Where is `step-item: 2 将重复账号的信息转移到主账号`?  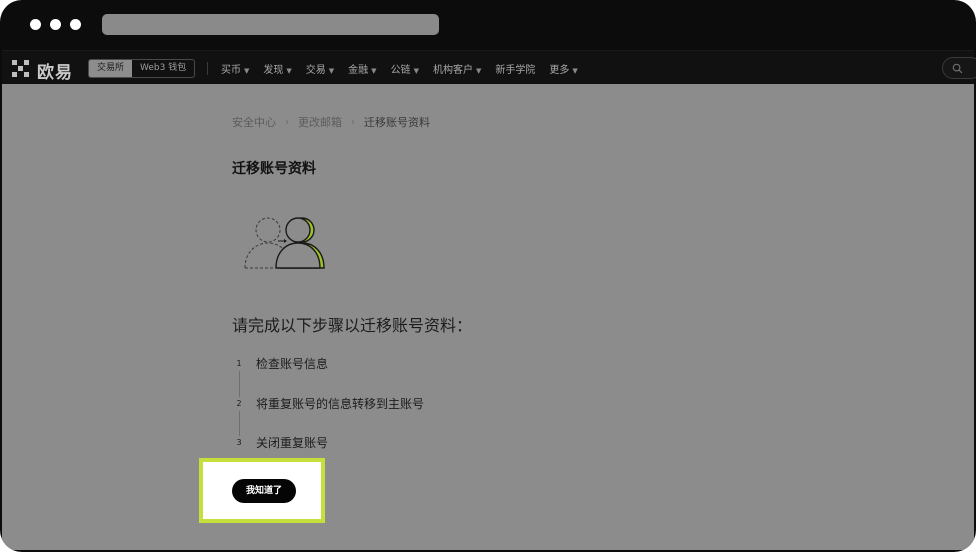
step-item: 2 将重复账号的信息转移到主账号 is located at coordinates (328, 403).